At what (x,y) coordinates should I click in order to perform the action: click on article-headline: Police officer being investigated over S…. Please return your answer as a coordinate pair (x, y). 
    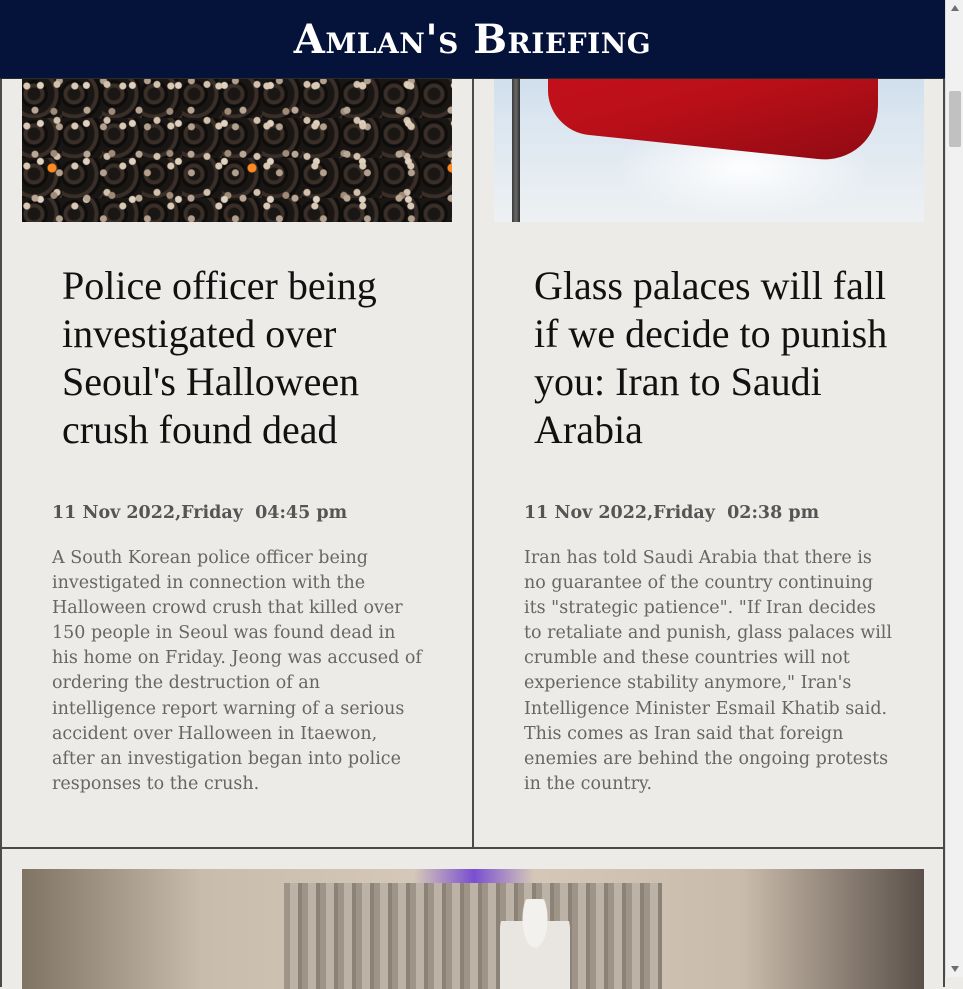
    Looking at the image, I should click on (242, 358).